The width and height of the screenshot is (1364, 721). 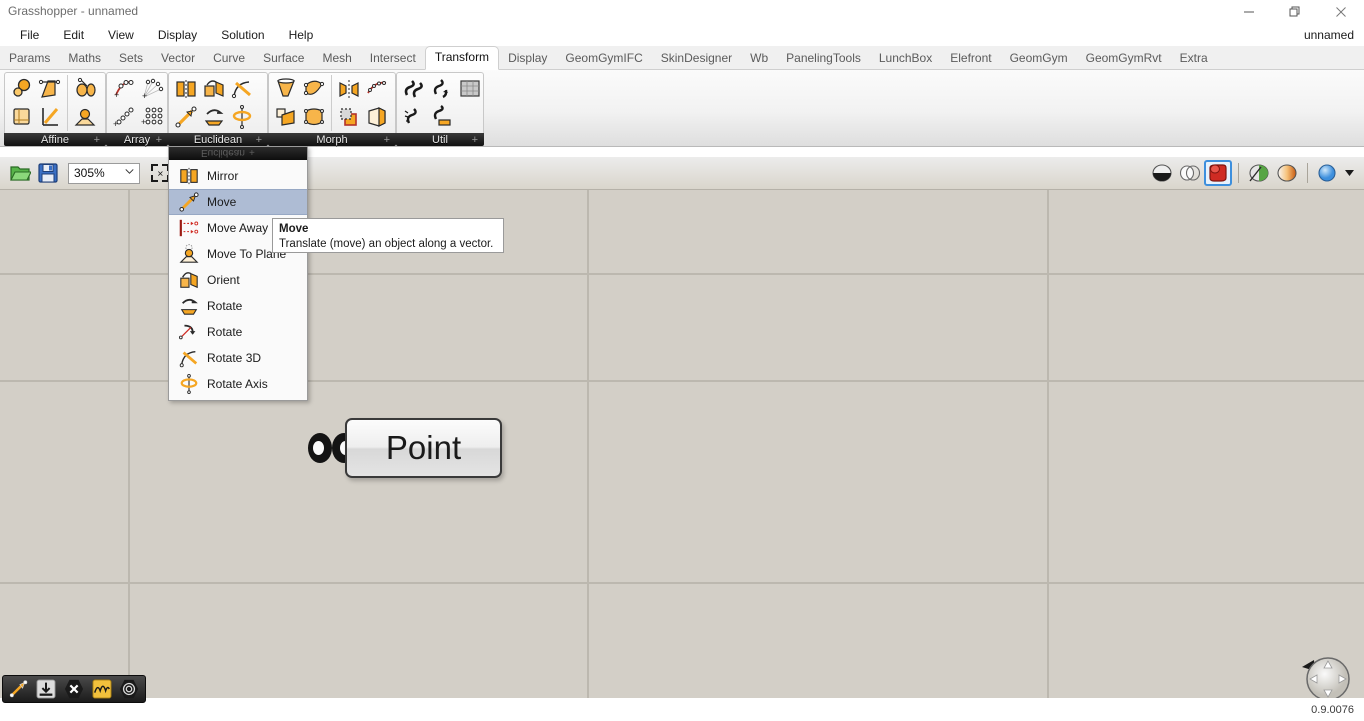 What do you see at coordinates (22, 117) in the screenshot?
I see `box-mapping-icon` at bounding box center [22, 117].